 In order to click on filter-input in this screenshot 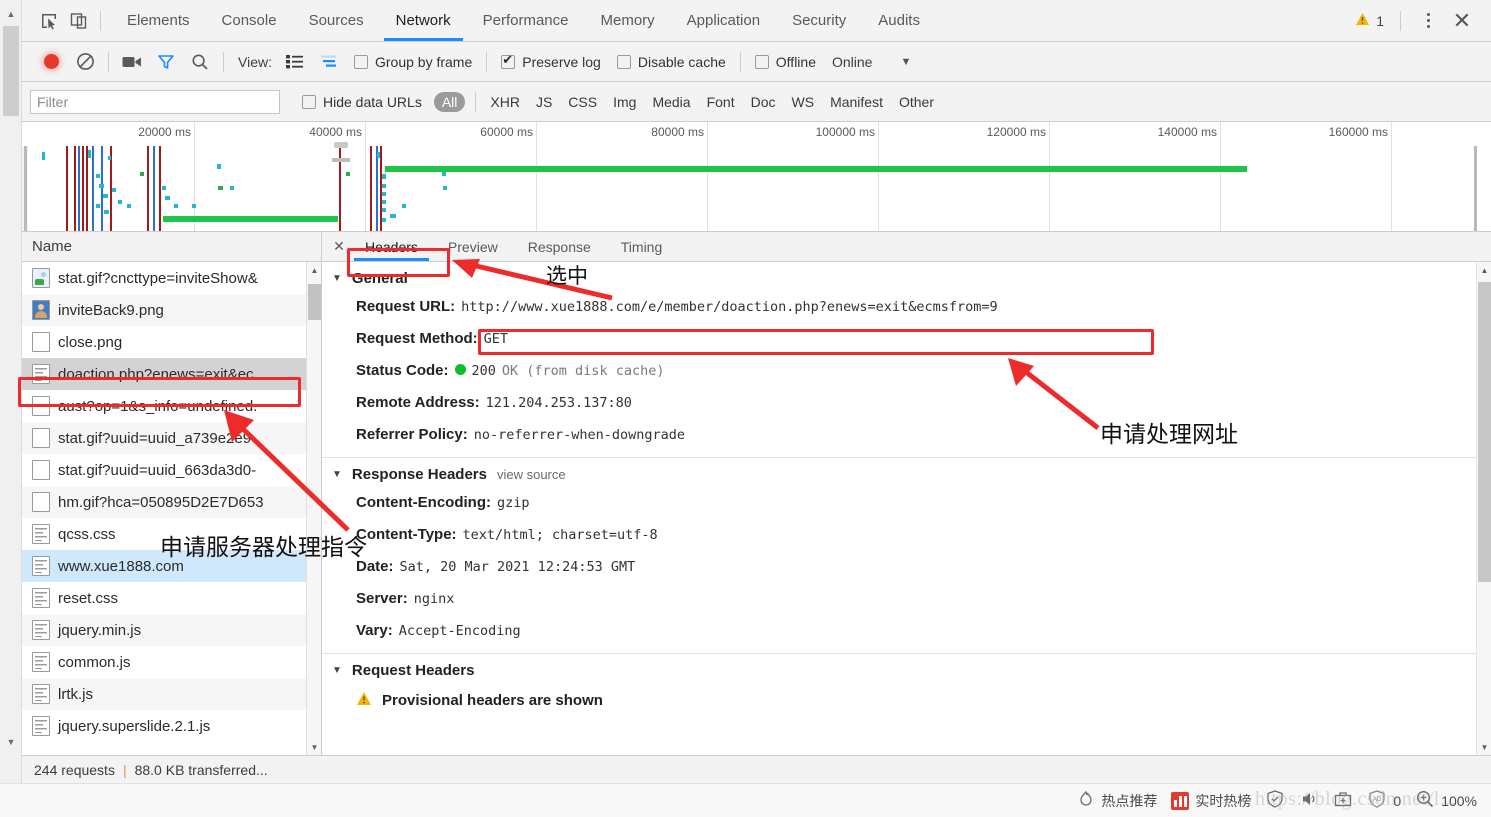, I will do `click(155, 101)`.